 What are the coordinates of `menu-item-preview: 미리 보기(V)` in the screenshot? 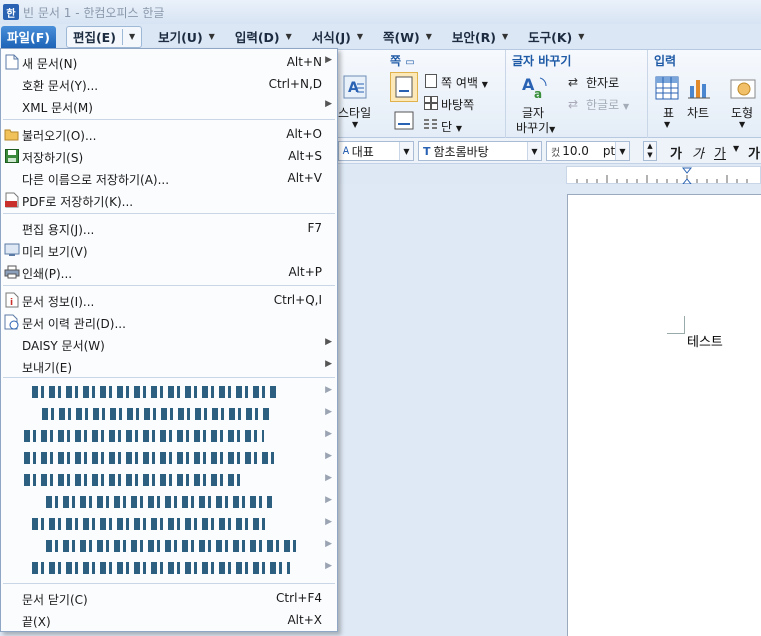 It's located at (169, 250).